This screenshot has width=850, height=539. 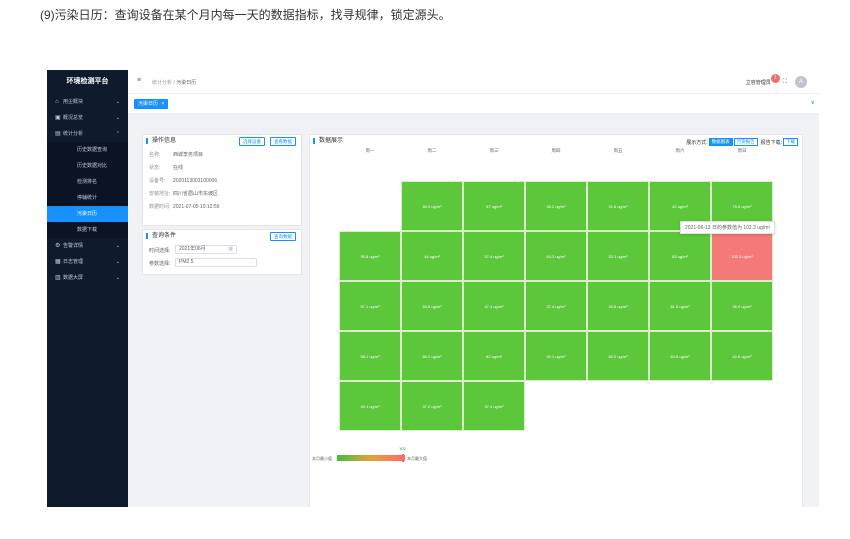 What do you see at coordinates (139, 80) in the screenshot?
I see `hamburger-icon: ≡` at bounding box center [139, 80].